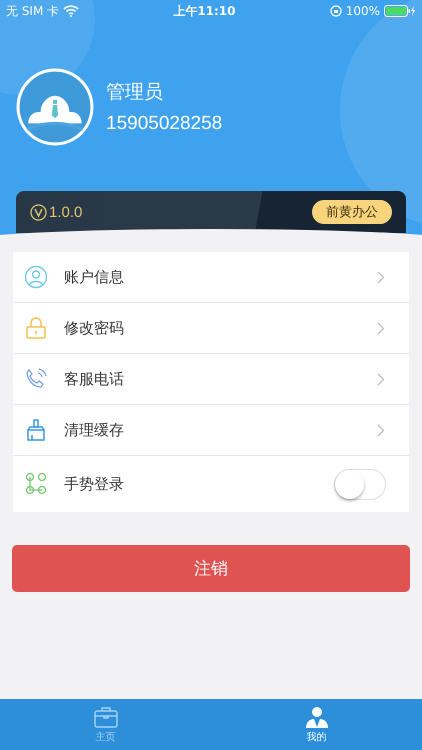  I want to click on gesture-icon, so click(36, 484).